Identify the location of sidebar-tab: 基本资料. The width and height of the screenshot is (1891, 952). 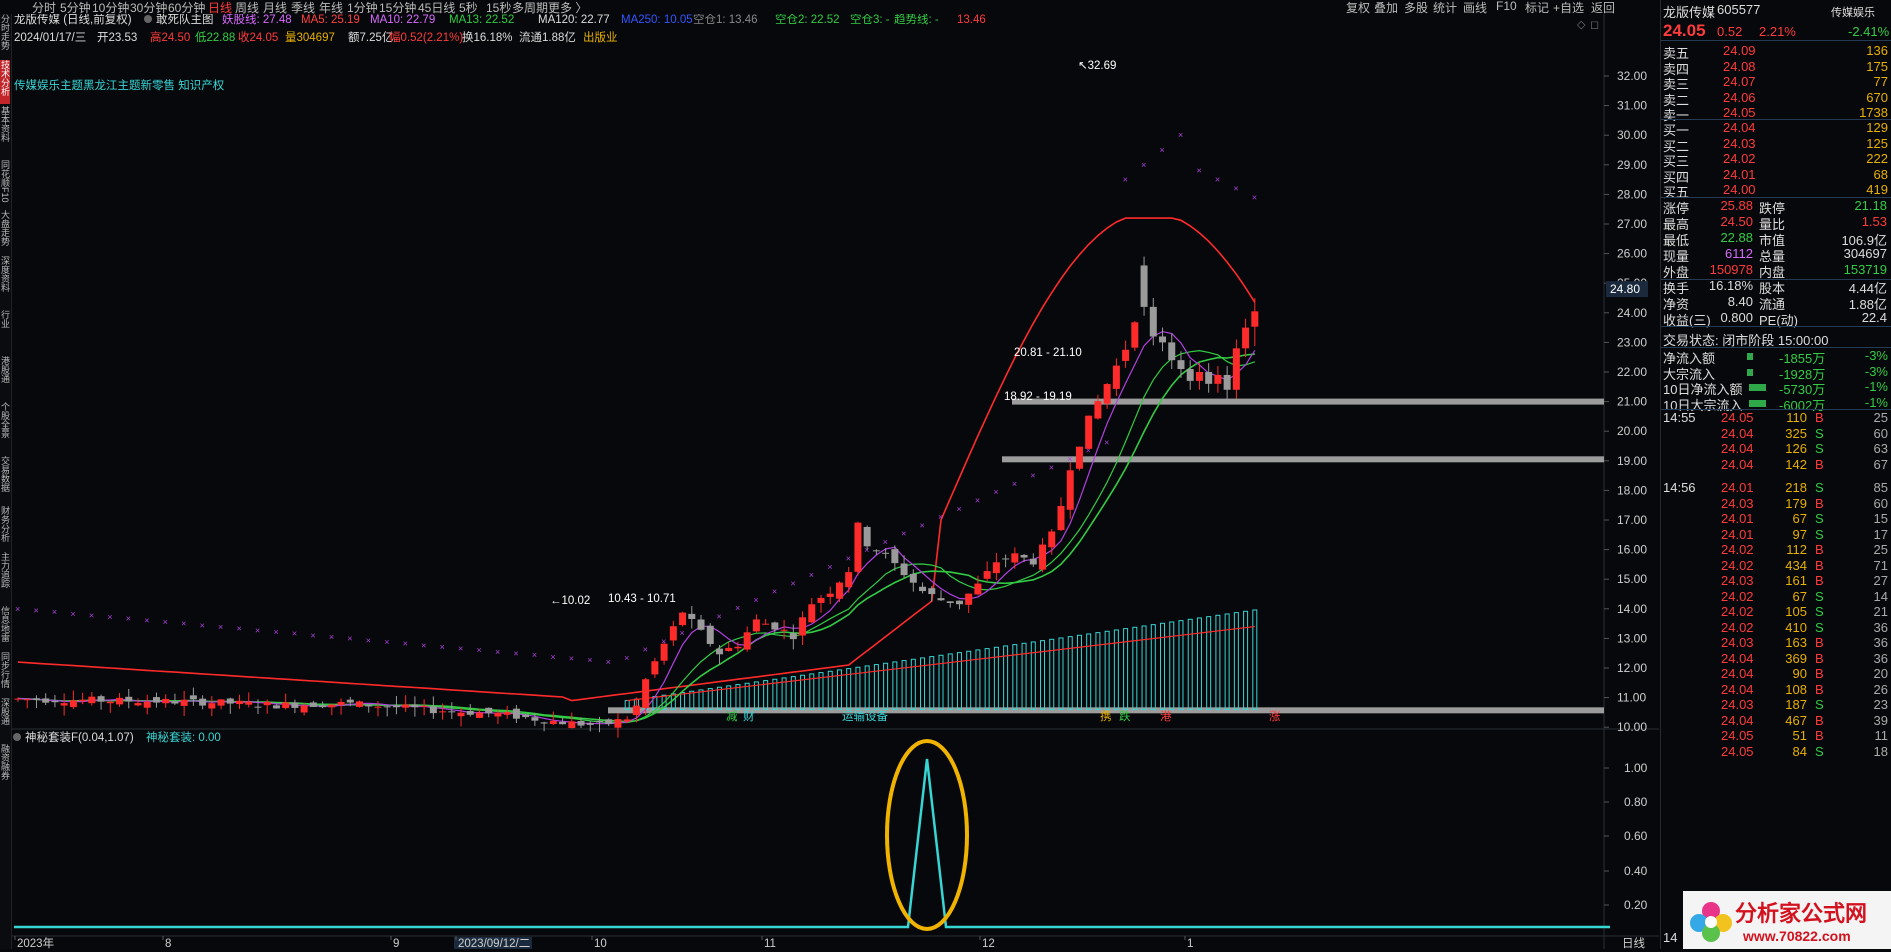
(5, 132).